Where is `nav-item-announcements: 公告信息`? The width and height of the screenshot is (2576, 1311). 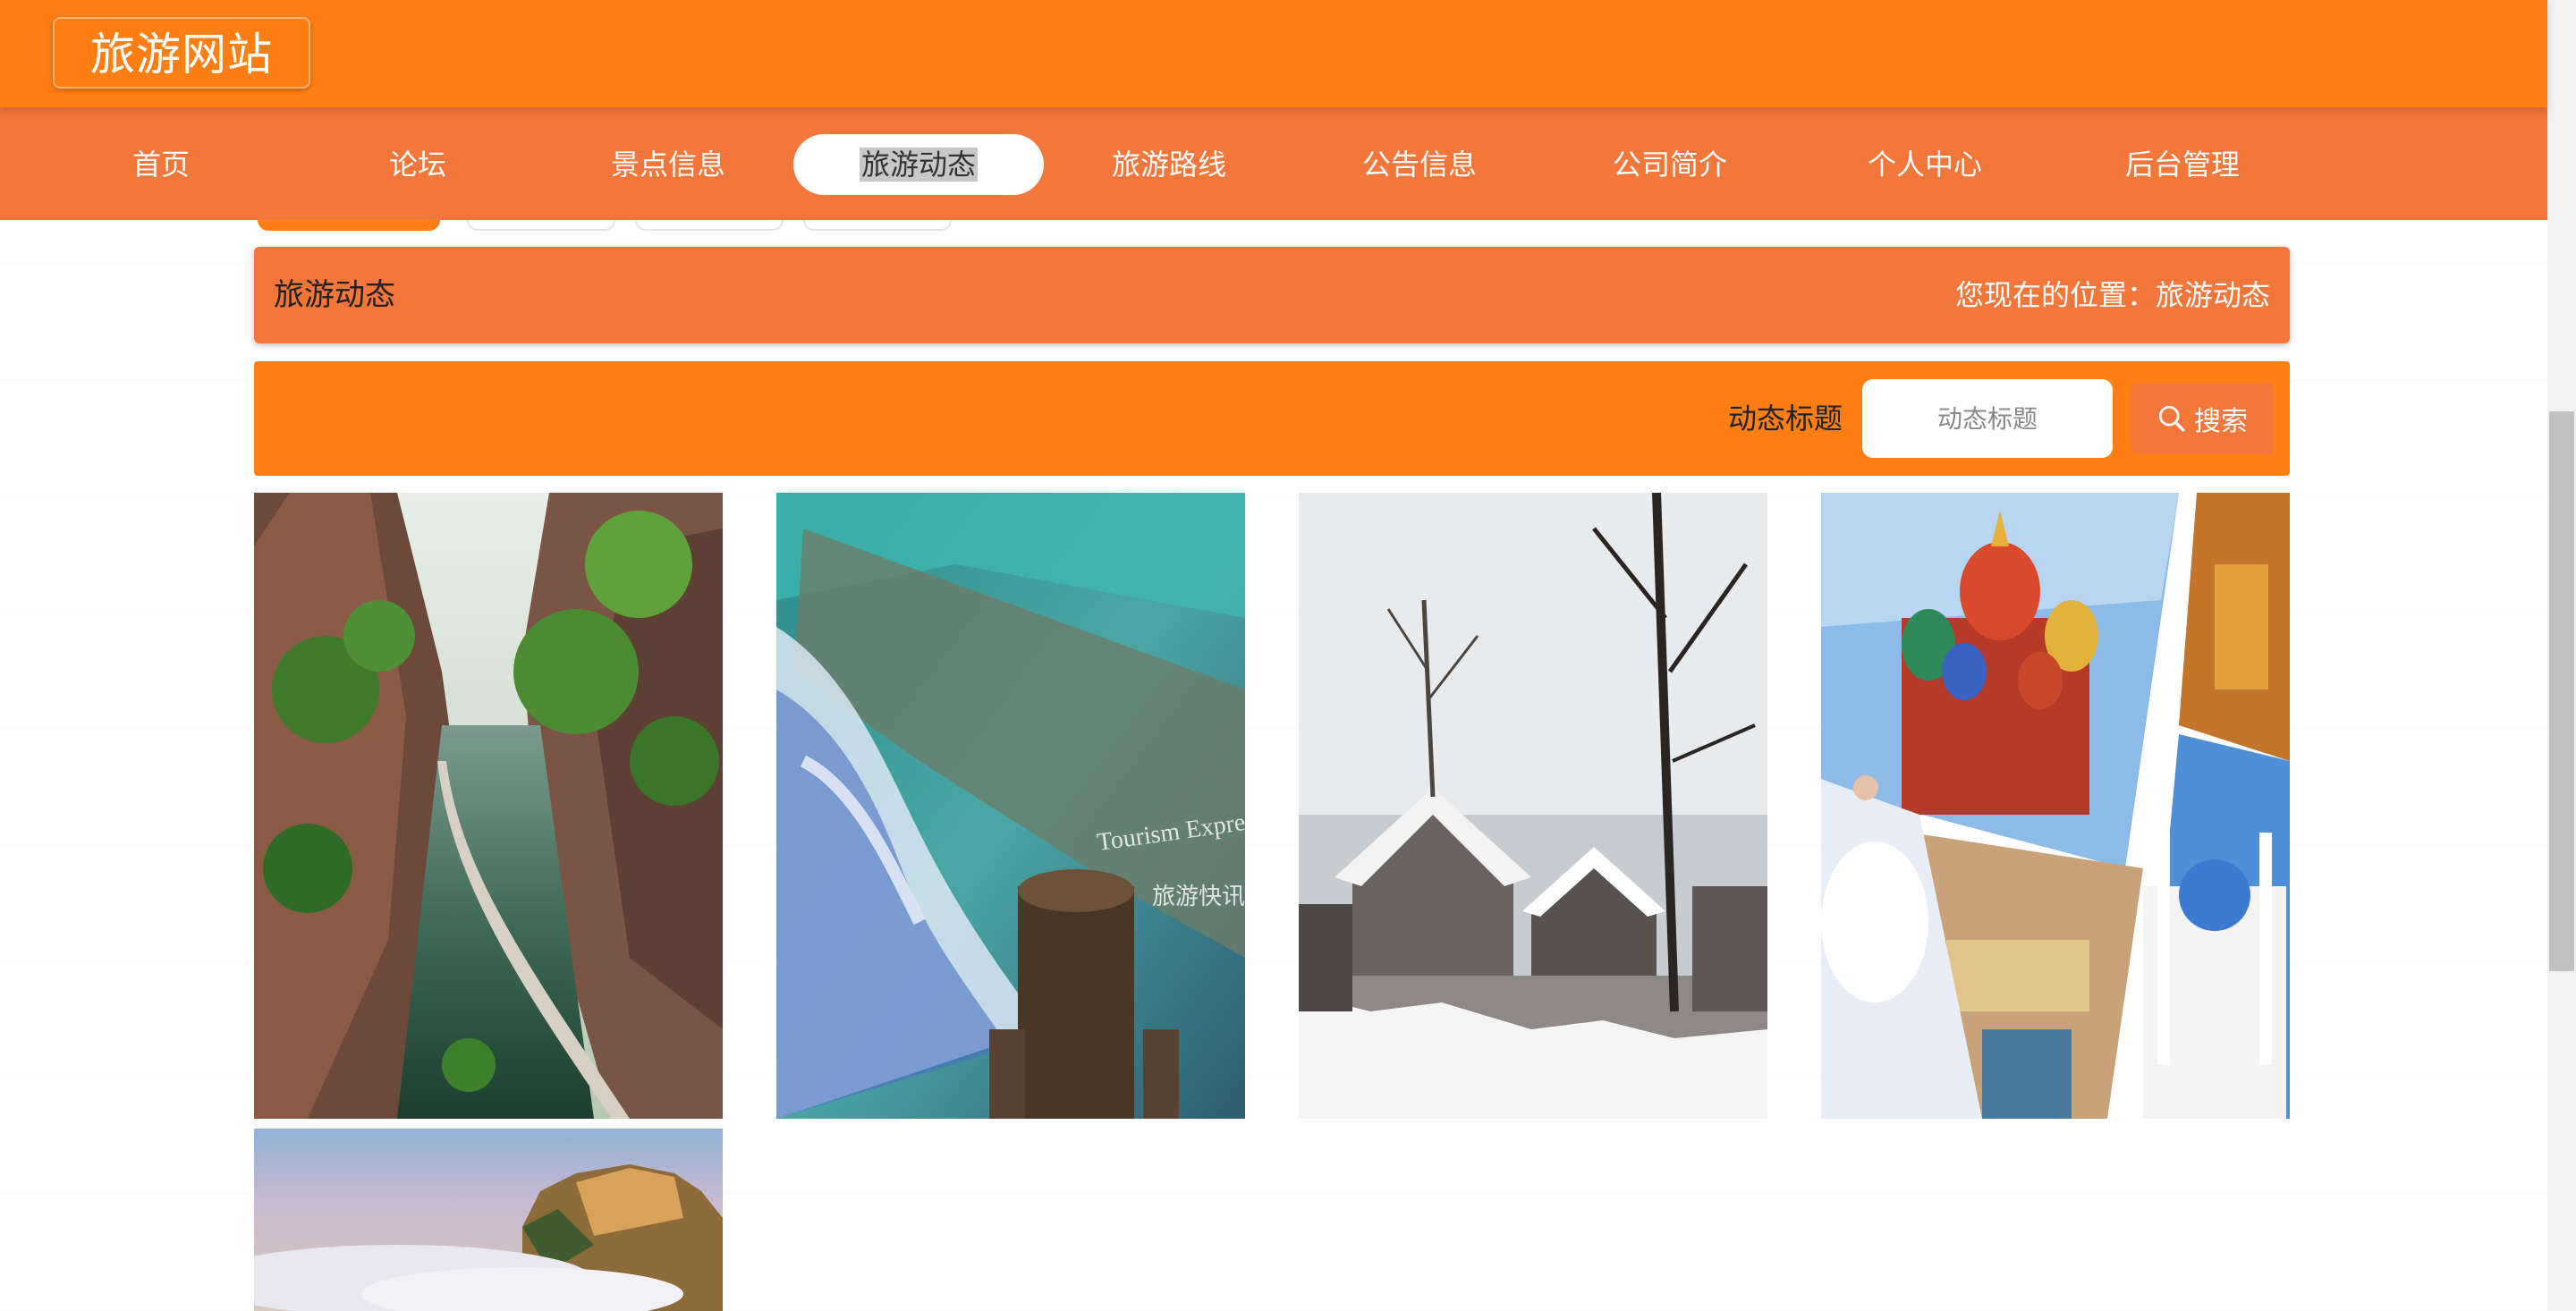 nav-item-announcements: 公告信息 is located at coordinates (1419, 164).